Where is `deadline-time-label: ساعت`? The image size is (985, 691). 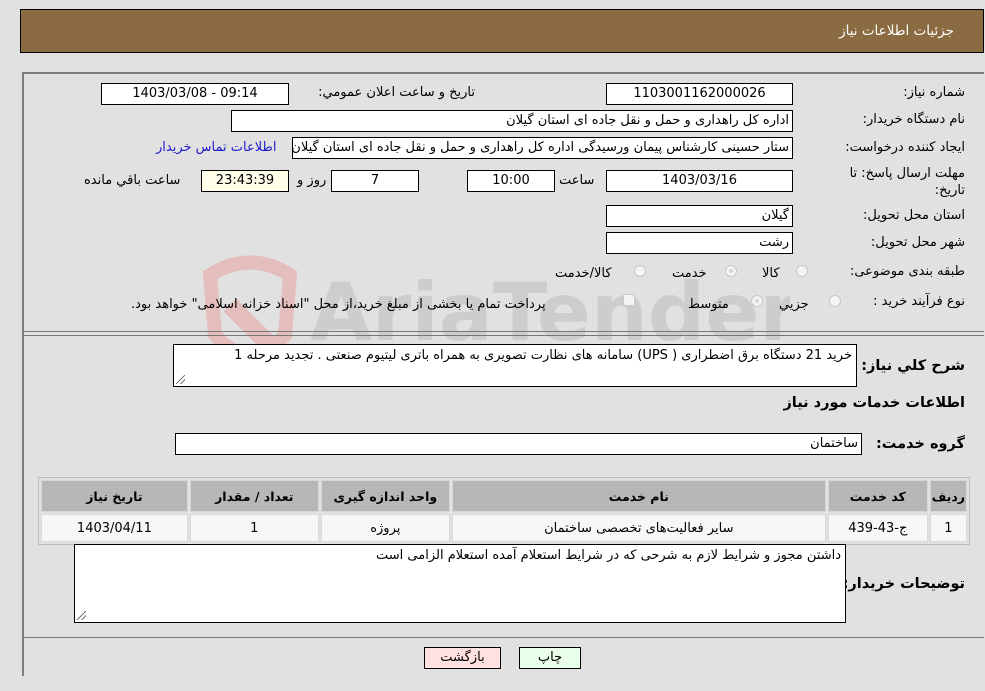
deadline-time-label: ساعت is located at coordinates (577, 180).